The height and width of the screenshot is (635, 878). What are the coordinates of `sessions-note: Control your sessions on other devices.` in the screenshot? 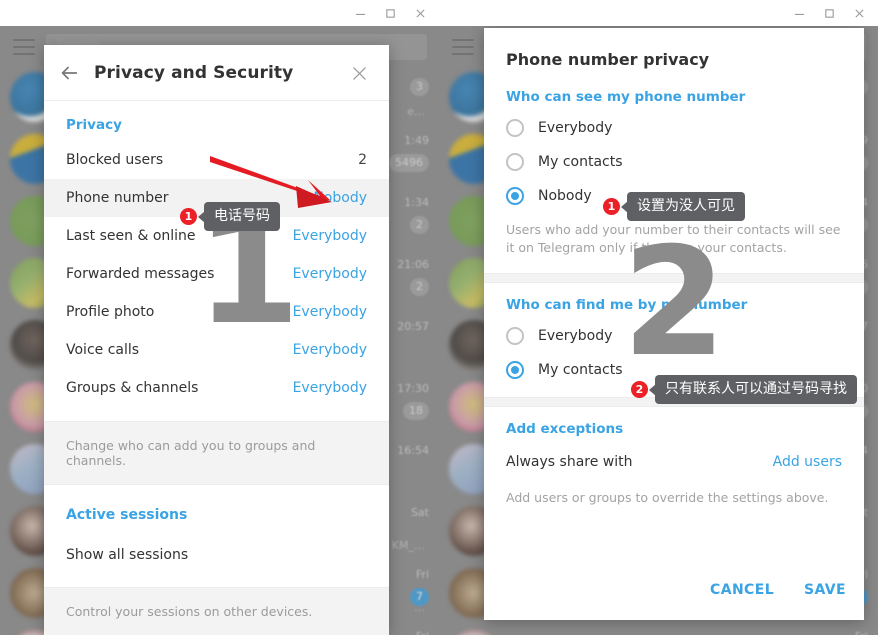 It's located at (216, 611).